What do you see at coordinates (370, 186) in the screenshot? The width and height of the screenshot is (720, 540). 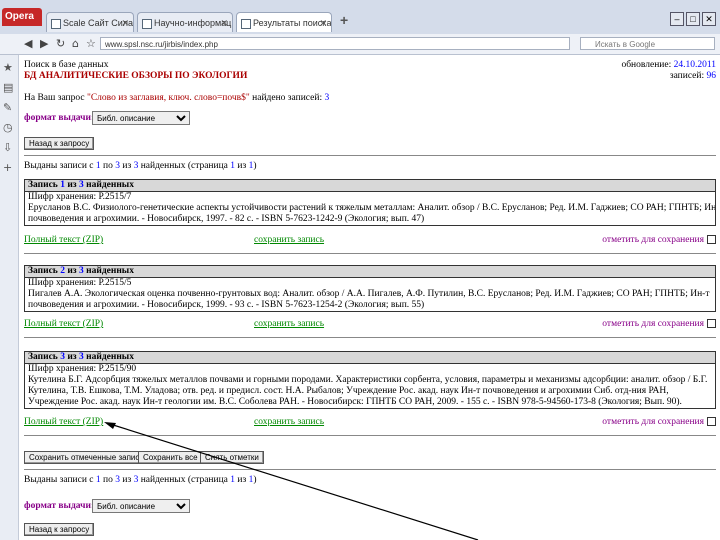 I see `record-header: Запись 1 из 3 найденных` at bounding box center [370, 186].